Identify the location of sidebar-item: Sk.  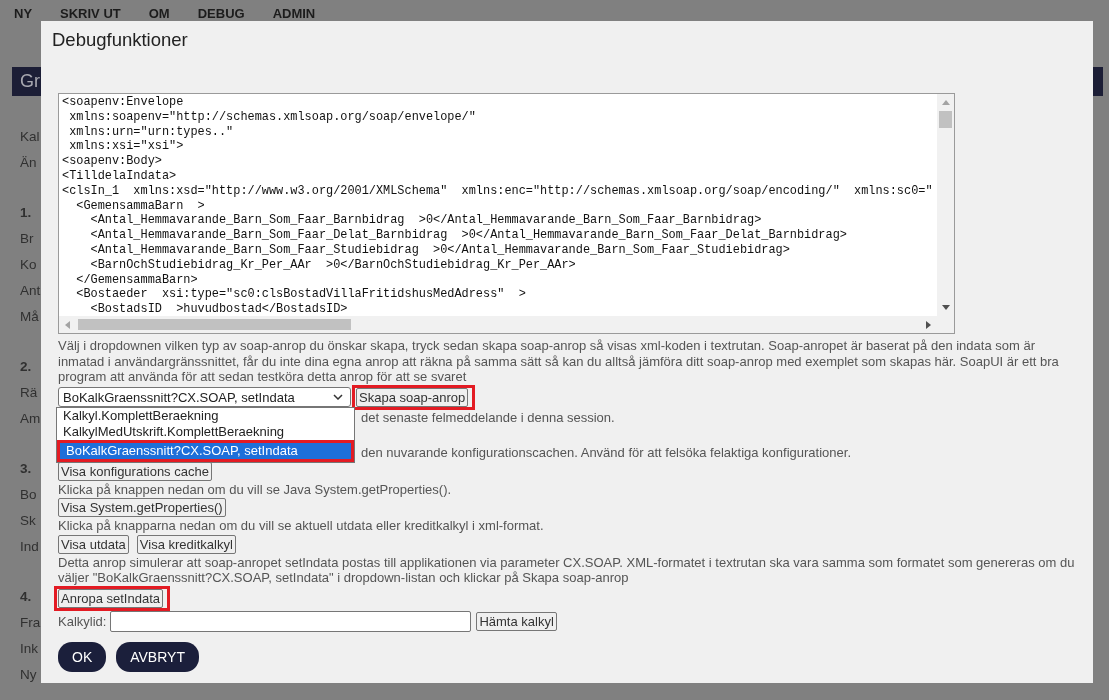
(28, 520).